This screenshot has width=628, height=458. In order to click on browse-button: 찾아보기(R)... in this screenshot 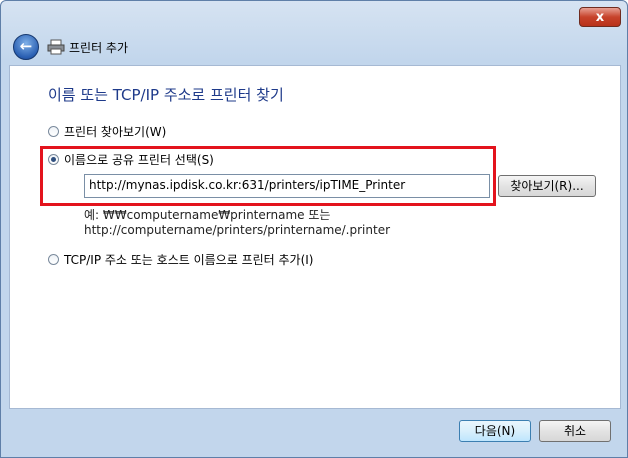, I will do `click(547, 186)`.